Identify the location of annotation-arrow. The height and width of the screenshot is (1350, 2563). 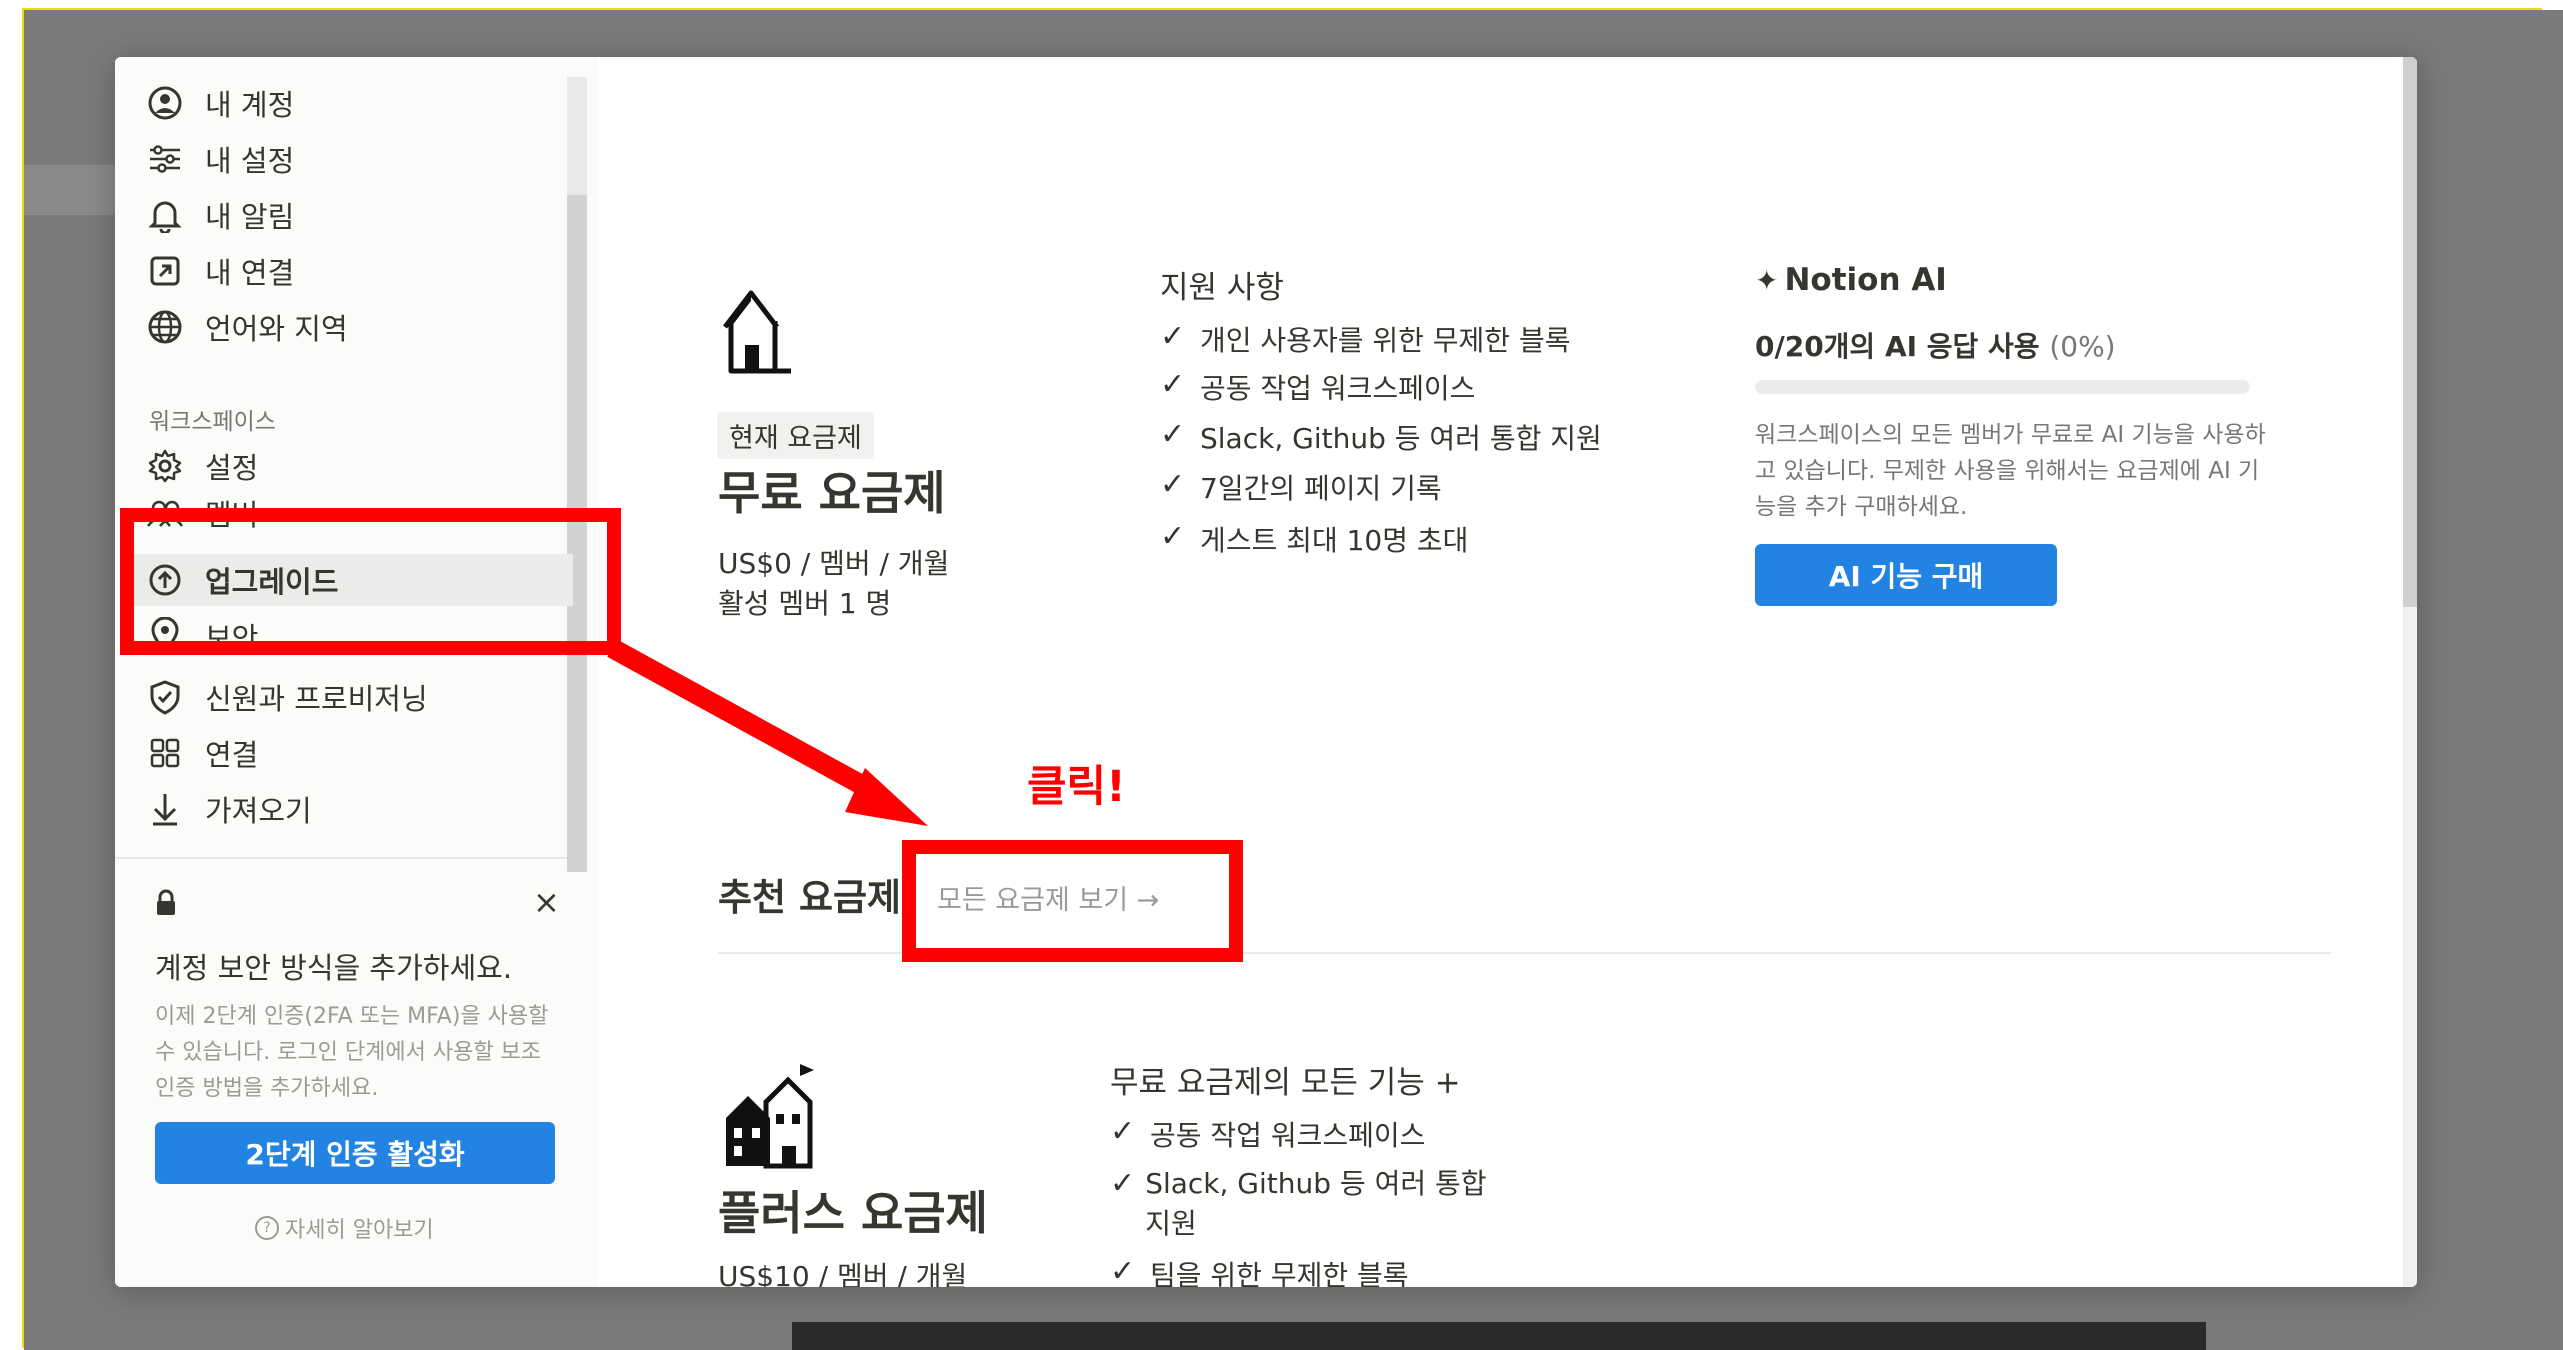
(767, 732).